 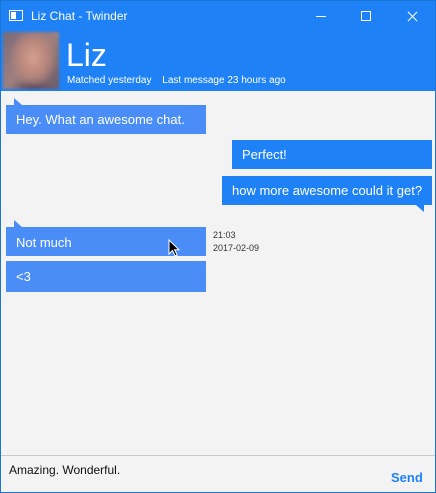 I want to click on message-text: <3, so click(x=23, y=276).